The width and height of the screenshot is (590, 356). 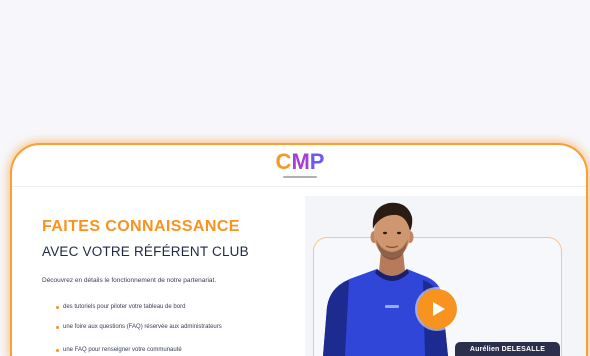 What do you see at coordinates (122, 350) in the screenshot?
I see `bullet-text: une FAQ pour renseigner votre communauté` at bounding box center [122, 350].